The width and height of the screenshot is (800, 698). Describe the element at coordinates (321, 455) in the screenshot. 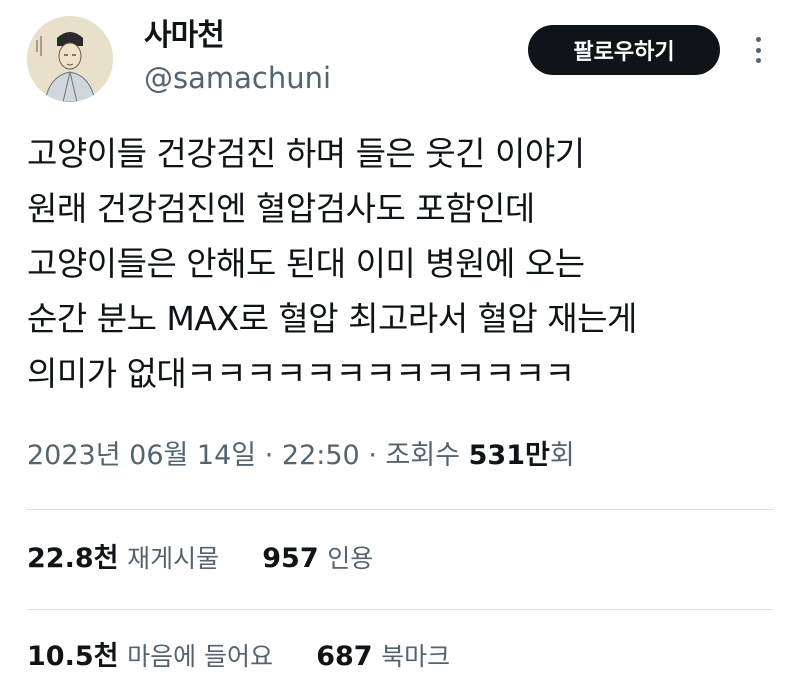

I see `tweet-time: 22:50` at that location.